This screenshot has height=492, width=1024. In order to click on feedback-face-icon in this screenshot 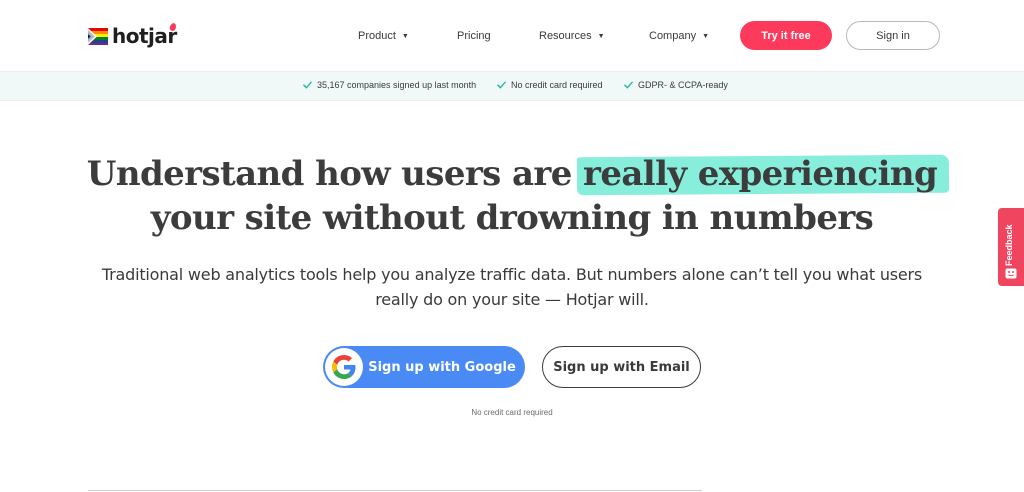, I will do `click(1011, 273)`.